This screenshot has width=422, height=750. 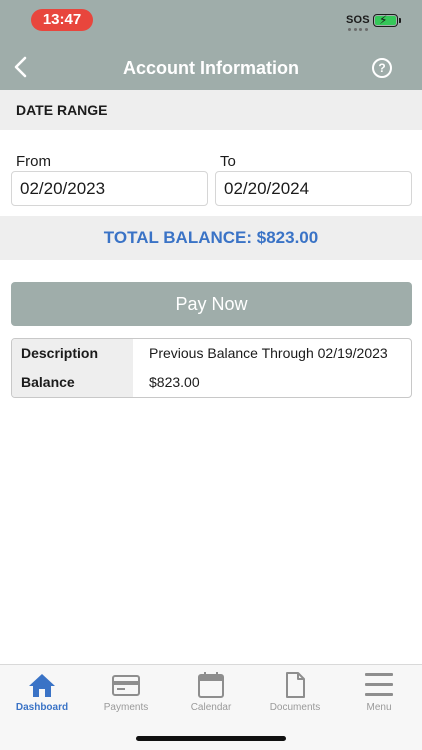 What do you see at coordinates (228, 161) in the screenshot?
I see `to-label: To` at bounding box center [228, 161].